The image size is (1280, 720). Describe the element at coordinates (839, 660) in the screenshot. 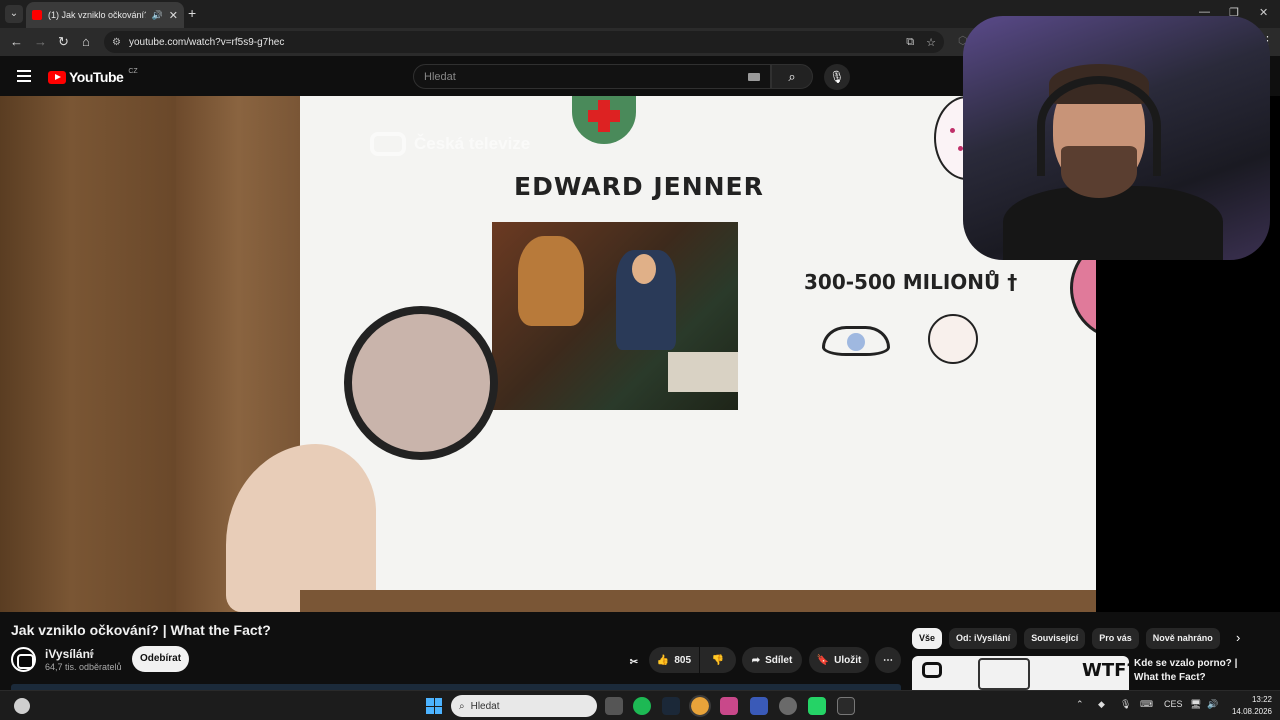

I see `save-button: 🔖 Uložit` at that location.